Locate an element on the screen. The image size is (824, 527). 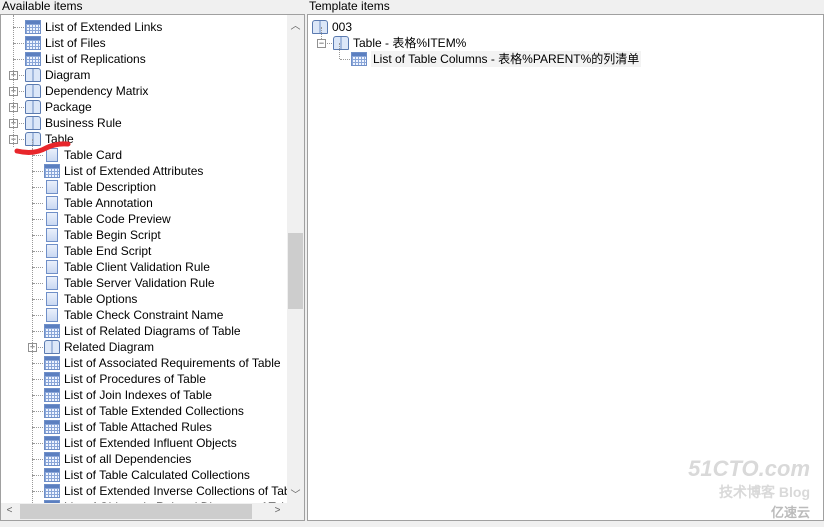
scroll-left-icon: < is located at coordinates (9, 510).